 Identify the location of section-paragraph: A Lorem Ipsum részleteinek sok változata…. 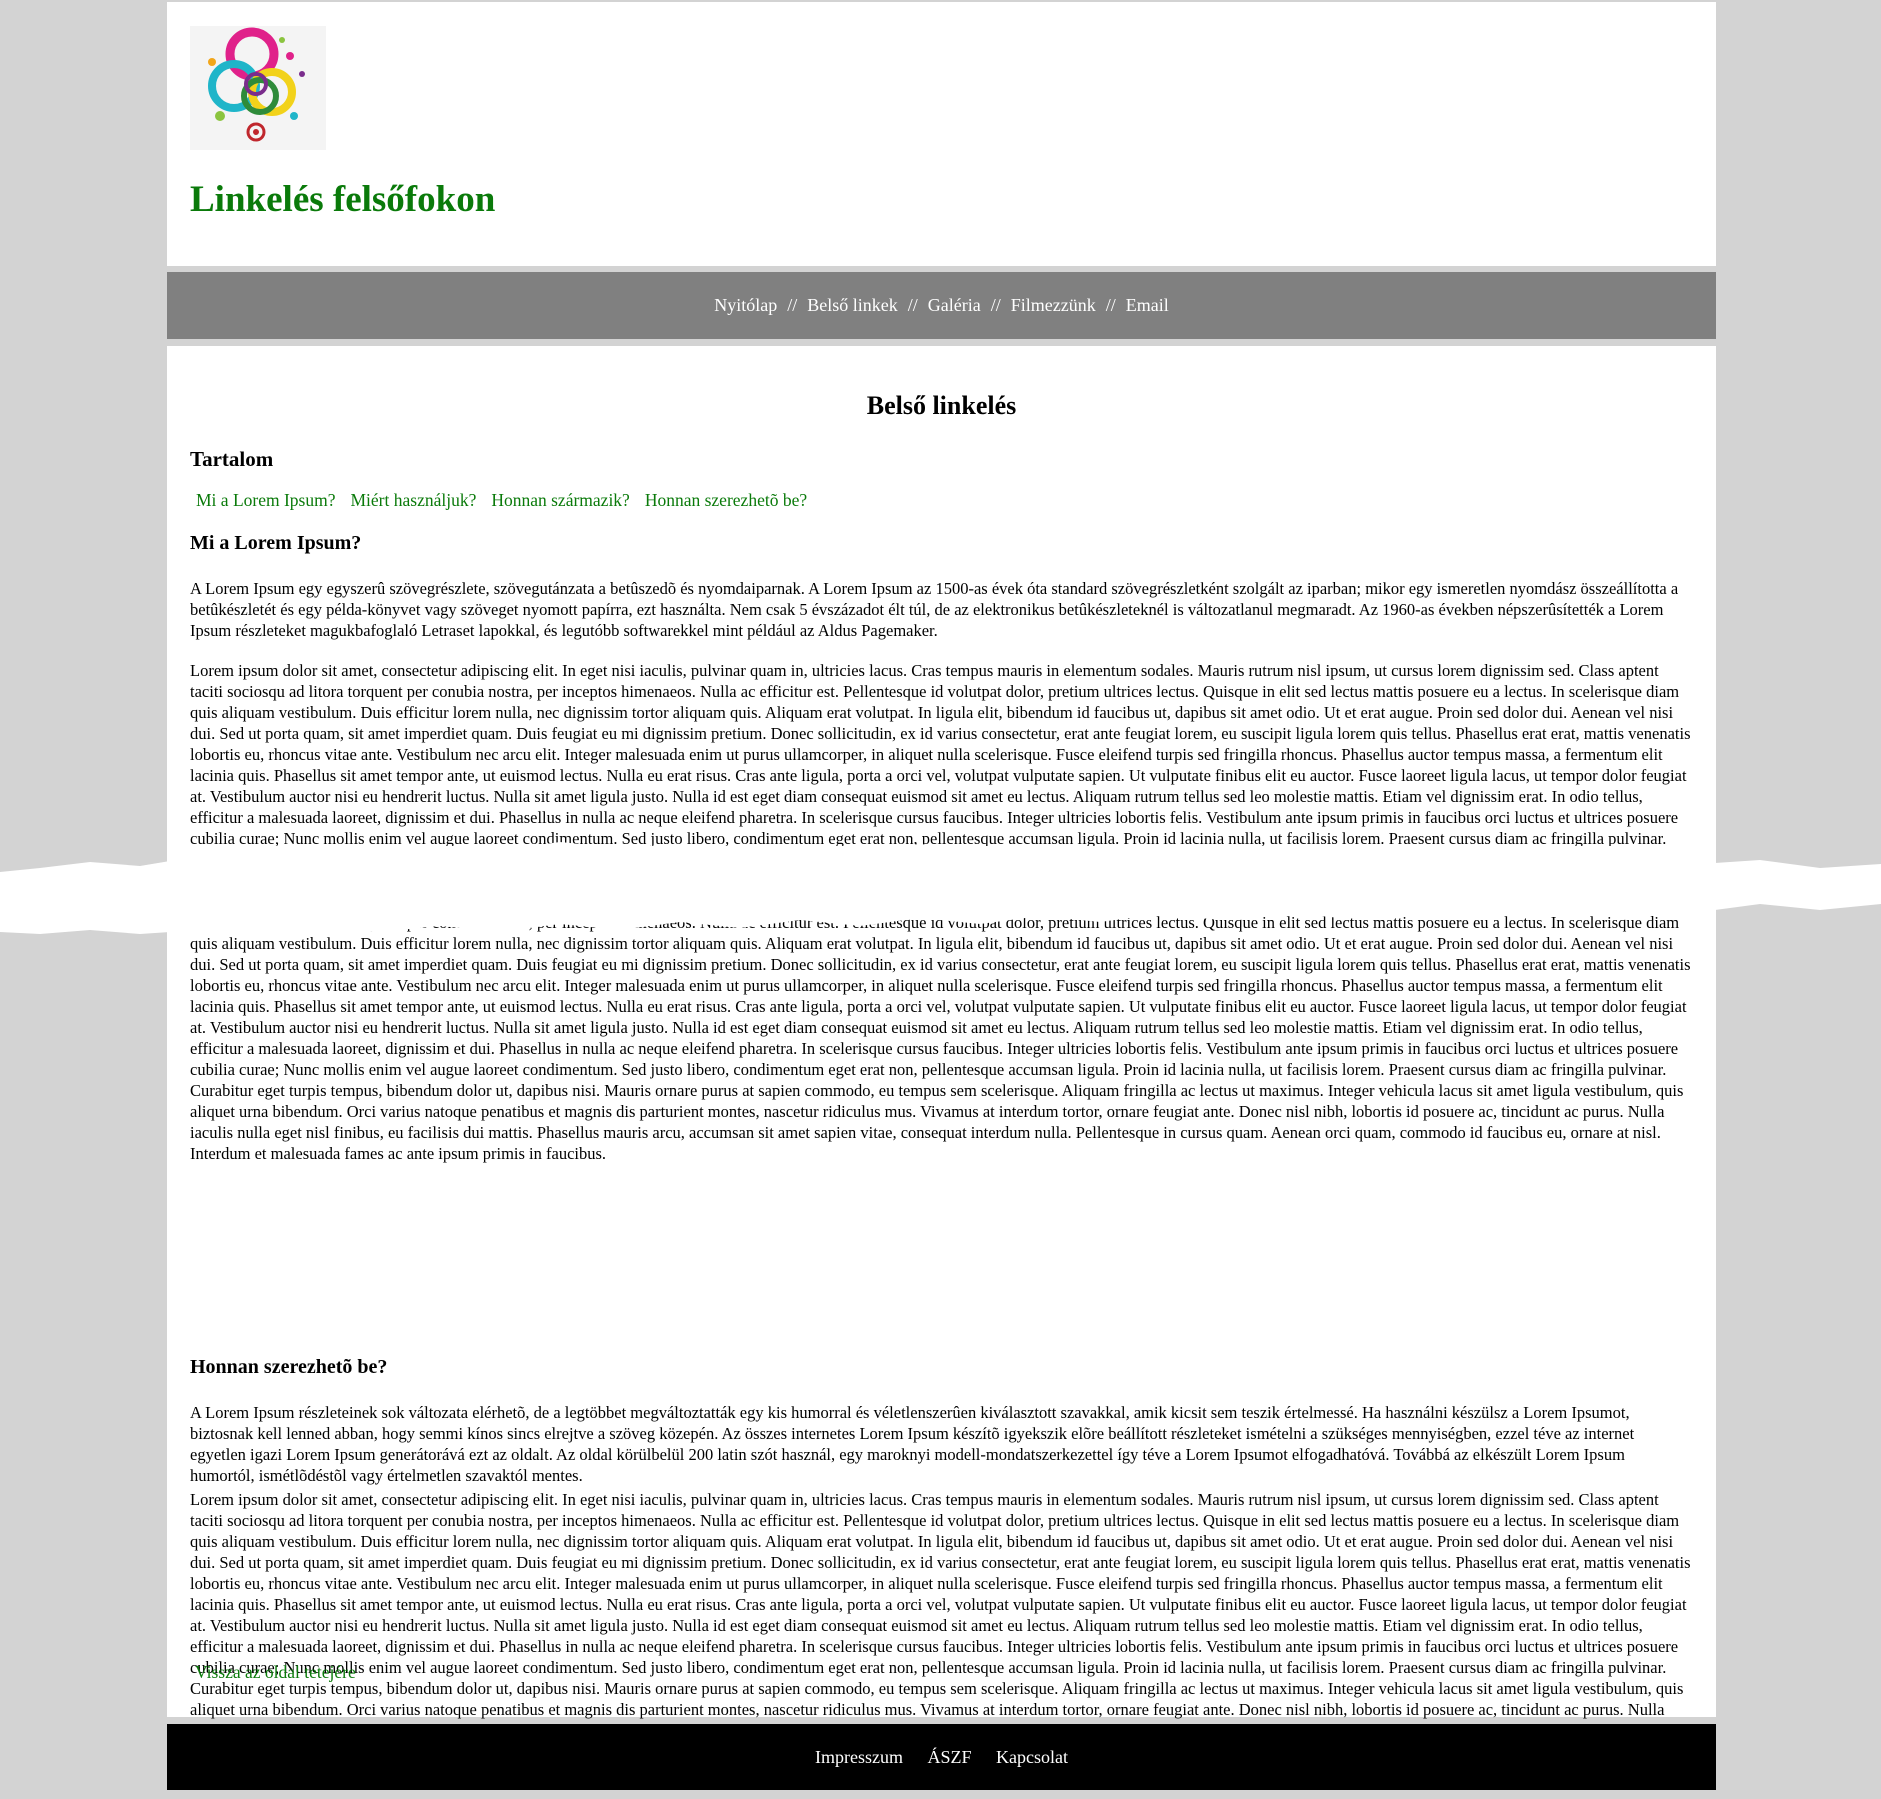
(912, 1444).